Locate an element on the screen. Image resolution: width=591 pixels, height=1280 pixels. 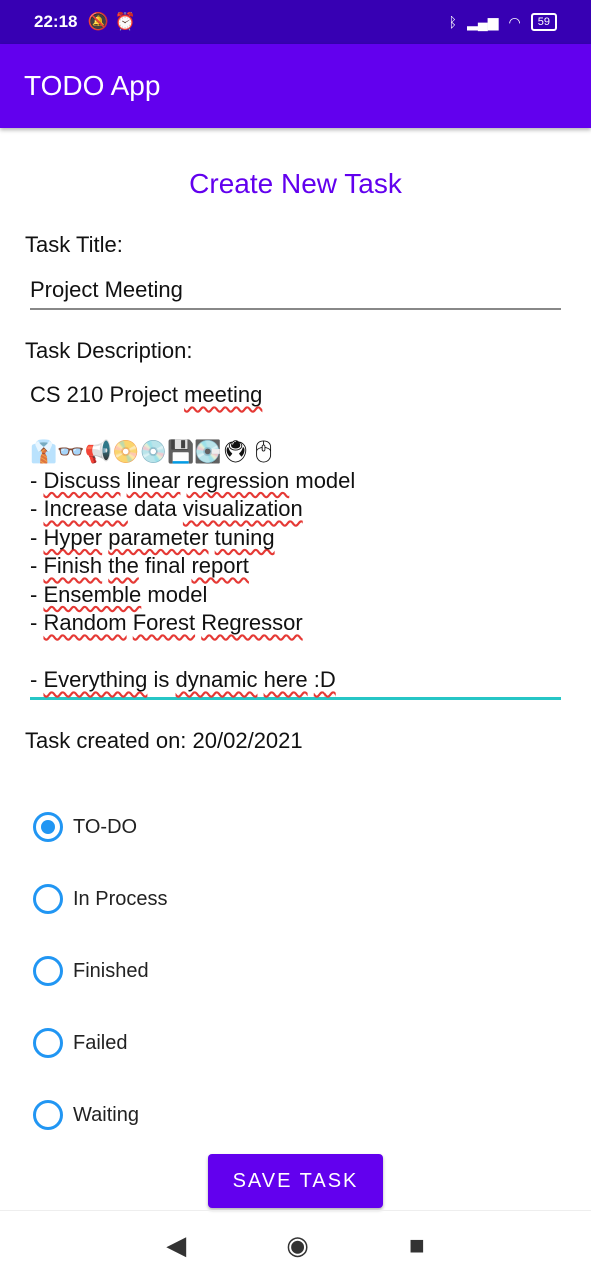
task-created-date: Task created on: 20/02/2021 is located at coordinates (164, 740).